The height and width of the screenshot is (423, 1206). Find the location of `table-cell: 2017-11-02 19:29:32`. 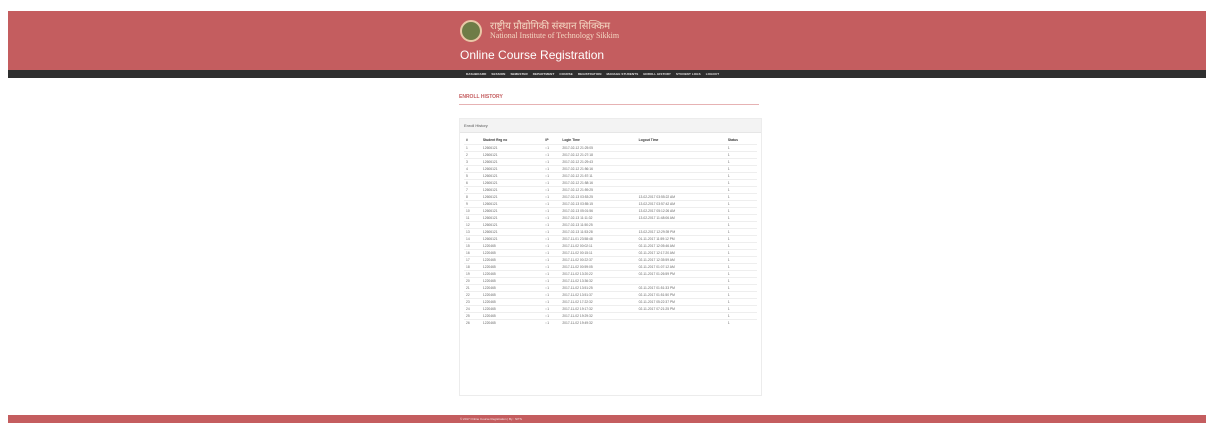

table-cell: 2017-11-02 19:29:32 is located at coordinates (598, 316).